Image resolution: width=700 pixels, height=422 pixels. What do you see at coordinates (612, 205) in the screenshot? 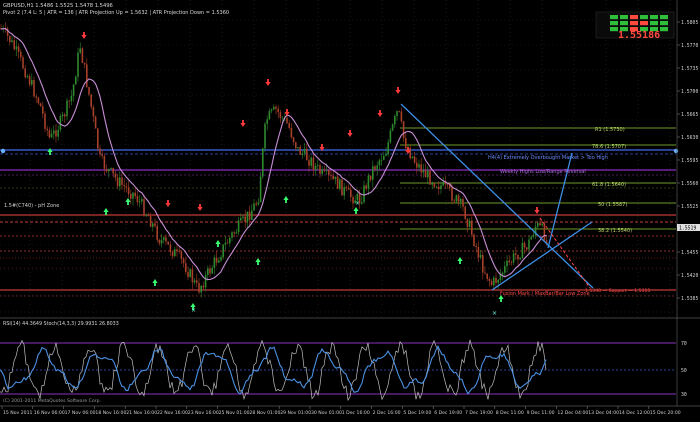
I see `fib-50-label: 50 (1.5587)` at bounding box center [612, 205].